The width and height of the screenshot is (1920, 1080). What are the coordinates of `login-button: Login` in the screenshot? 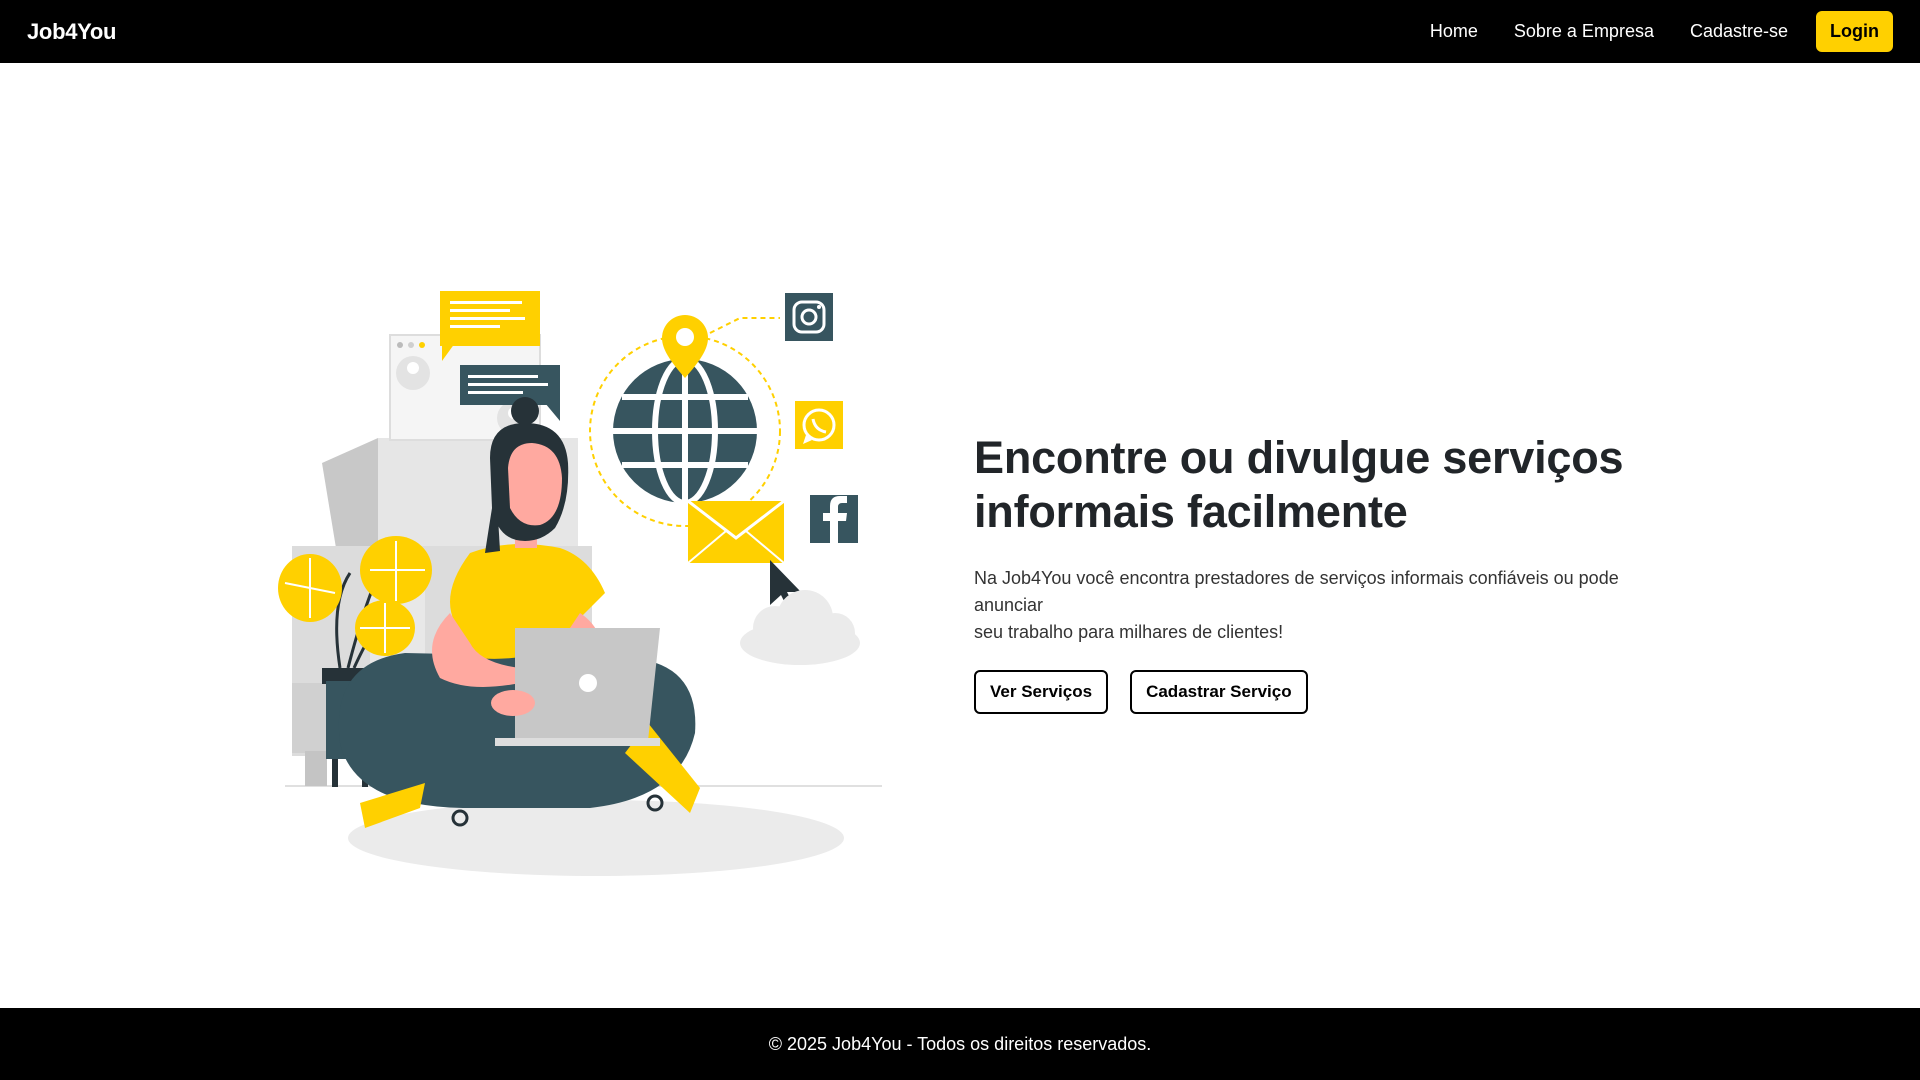 It's located at (1854, 31).